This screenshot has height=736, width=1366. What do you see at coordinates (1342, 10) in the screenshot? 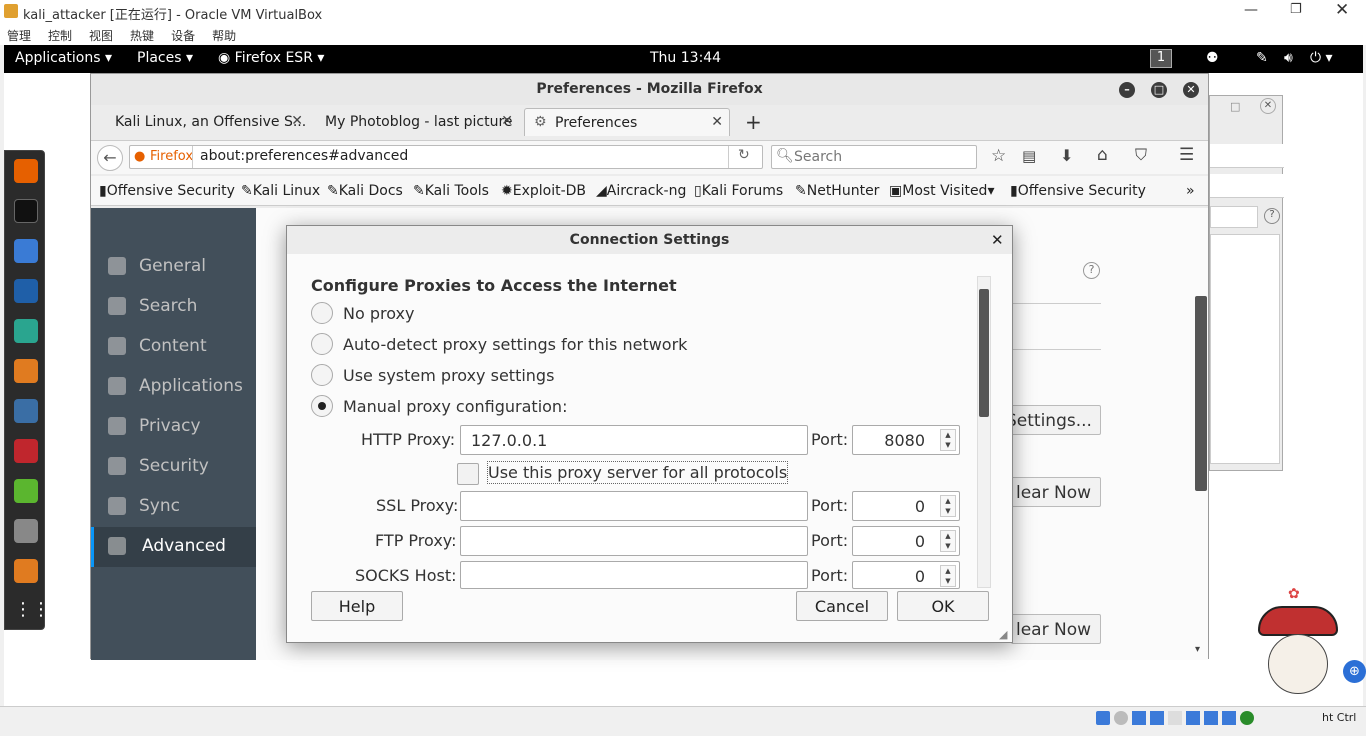
I see `close-icon: ✕` at bounding box center [1342, 10].